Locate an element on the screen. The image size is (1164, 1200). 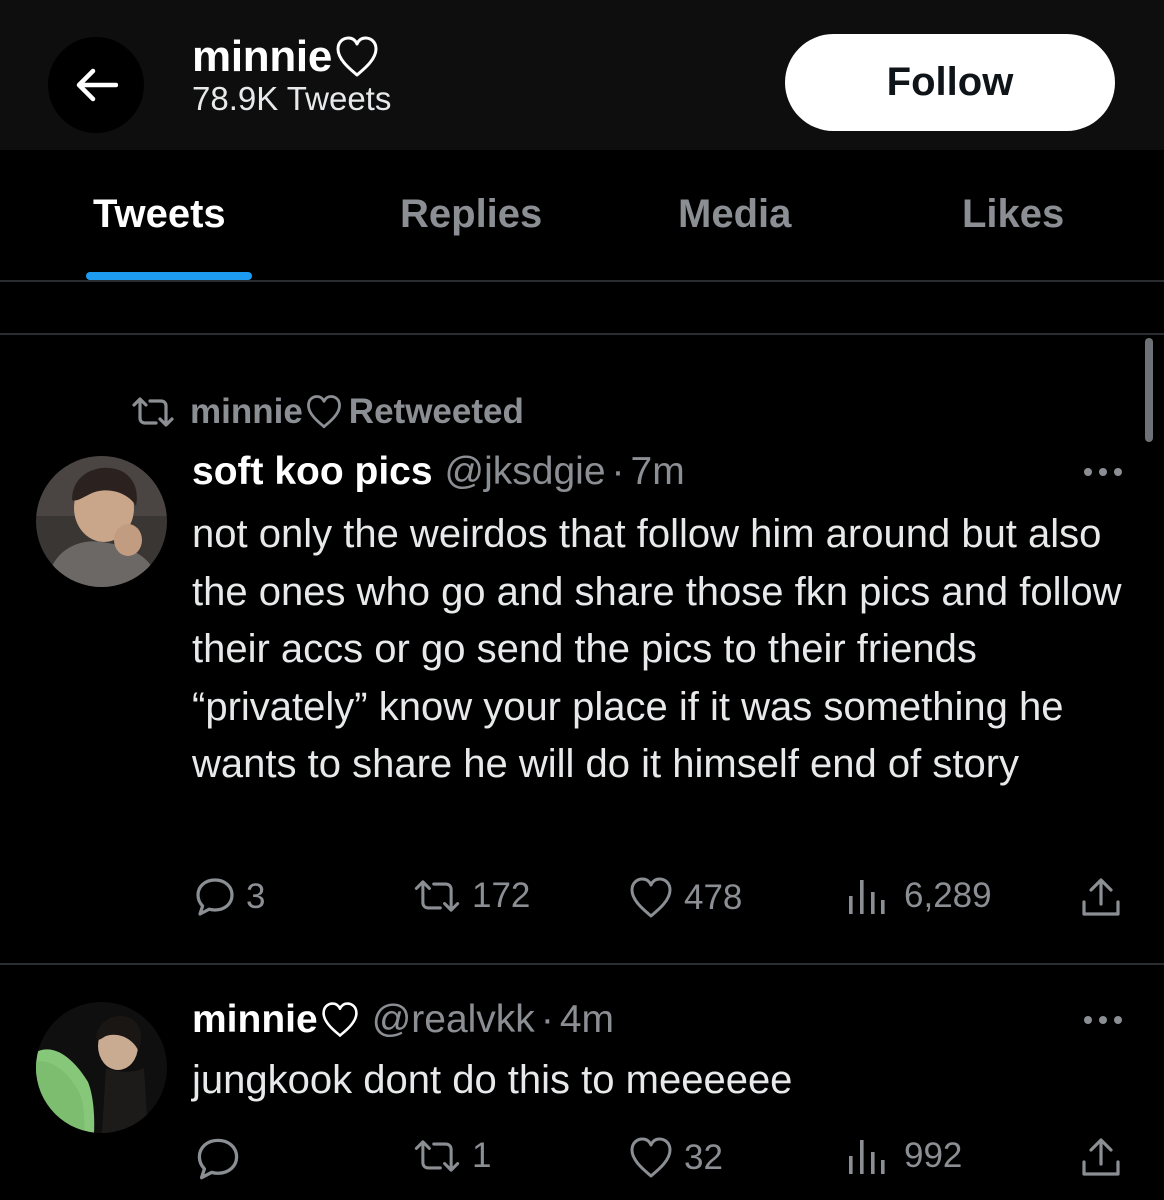
author-display-name: soft koo pics is located at coordinates (312, 472).